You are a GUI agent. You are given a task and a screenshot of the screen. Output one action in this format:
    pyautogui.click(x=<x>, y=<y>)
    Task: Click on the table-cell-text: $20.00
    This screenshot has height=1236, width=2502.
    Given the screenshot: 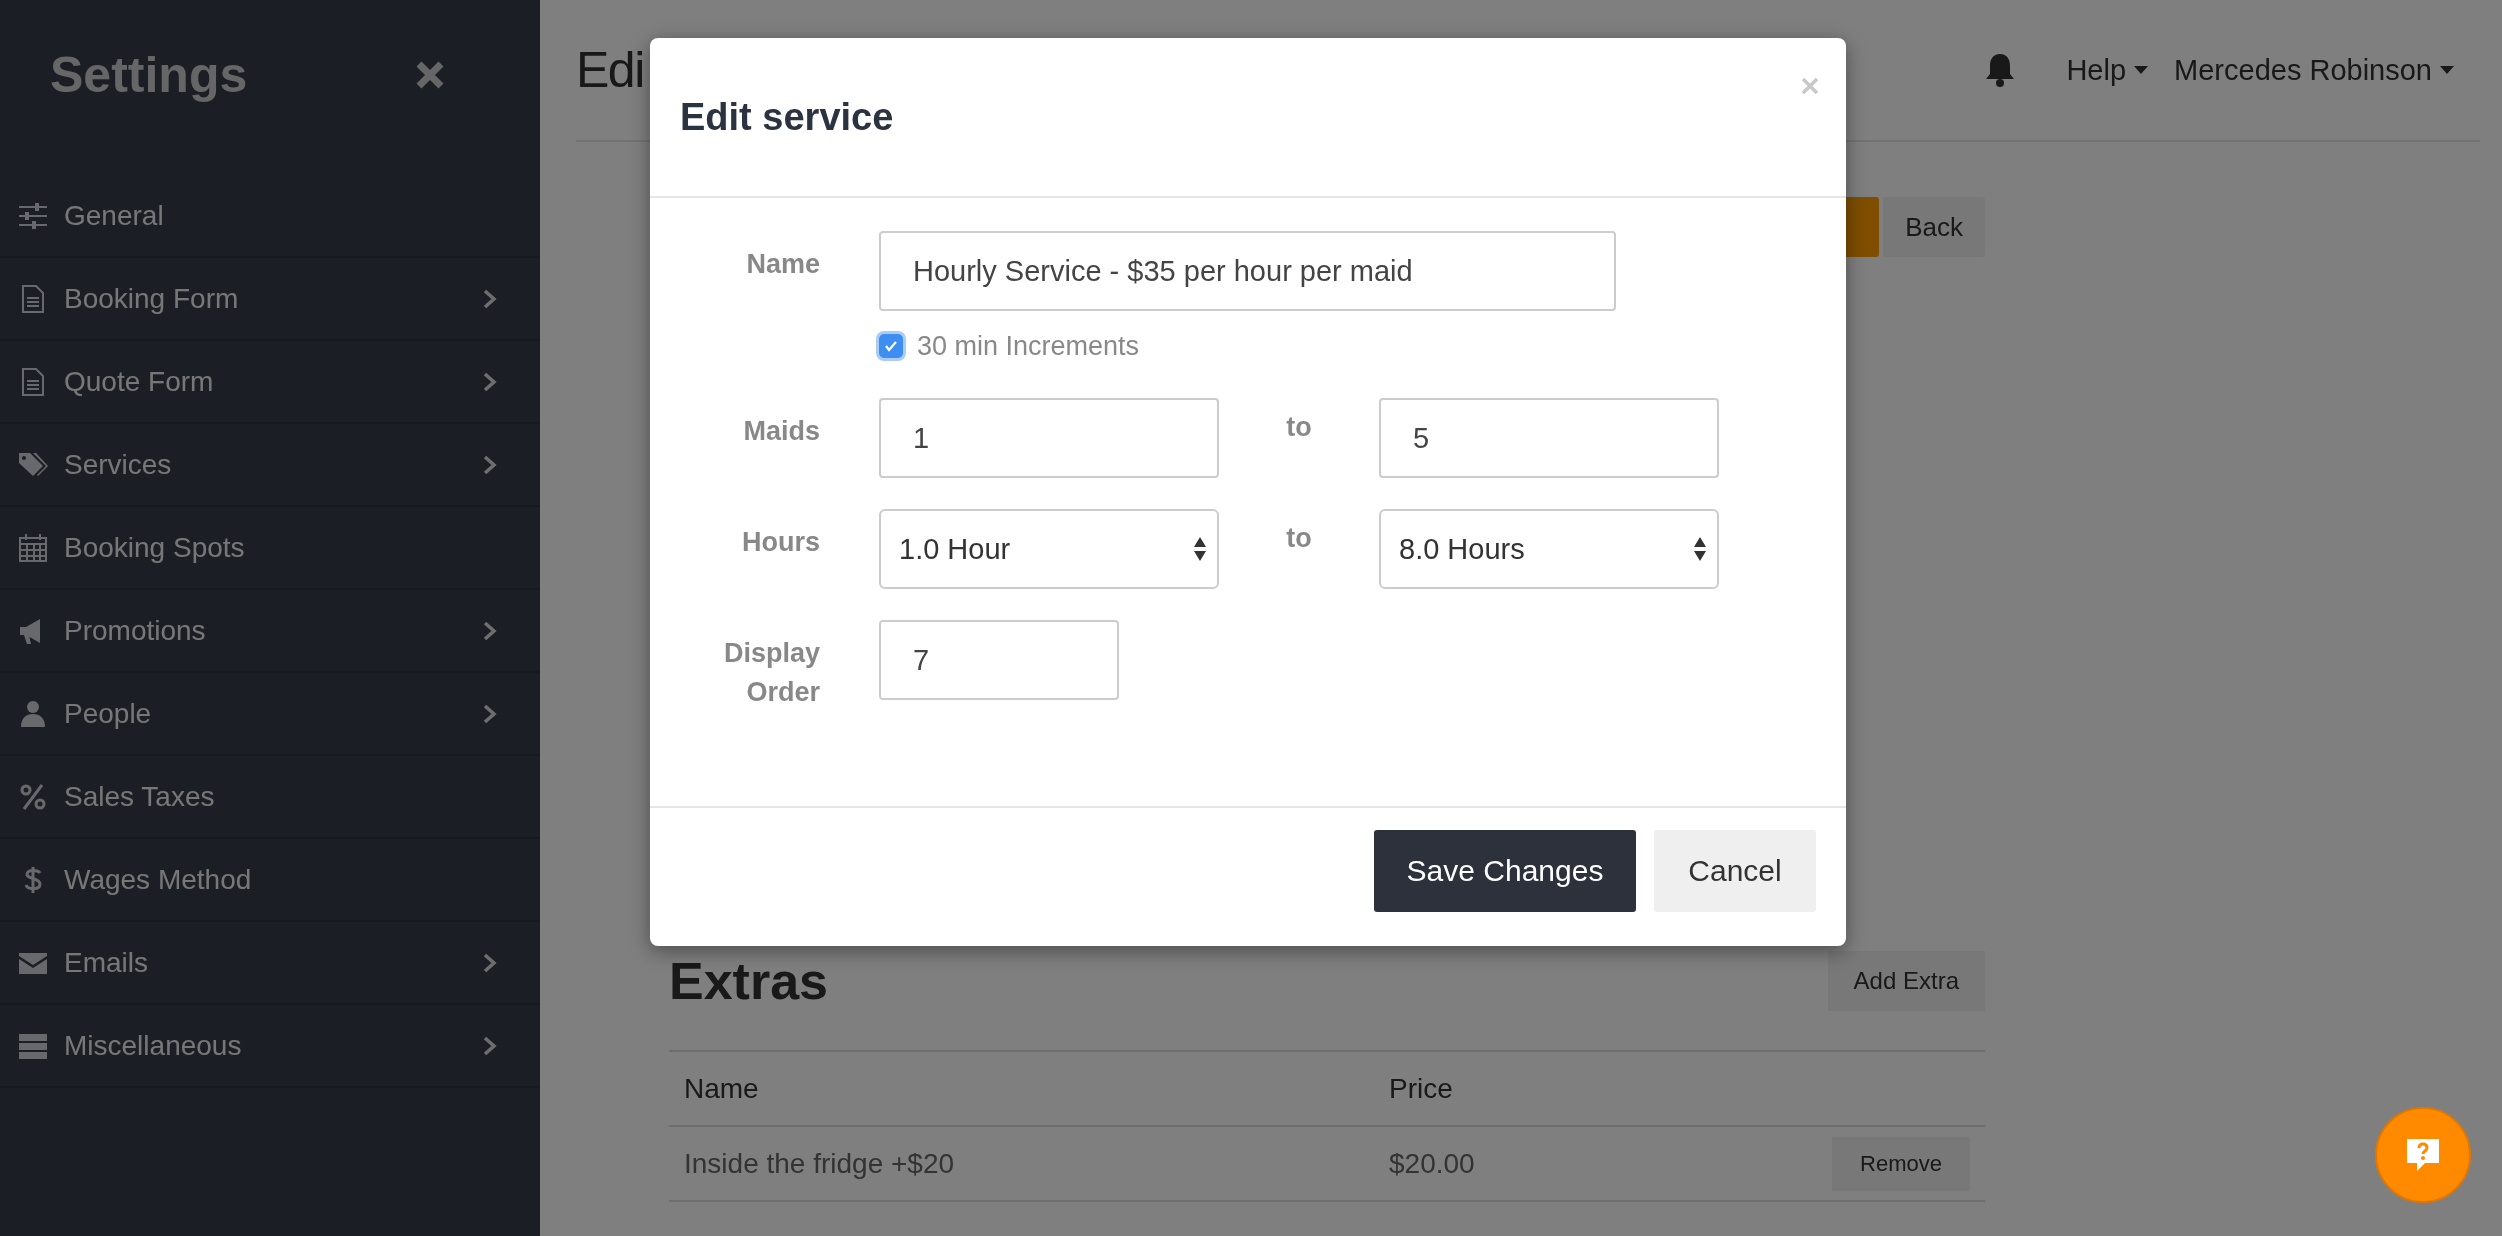 What is the action you would take?
    pyautogui.click(x=1432, y=1163)
    